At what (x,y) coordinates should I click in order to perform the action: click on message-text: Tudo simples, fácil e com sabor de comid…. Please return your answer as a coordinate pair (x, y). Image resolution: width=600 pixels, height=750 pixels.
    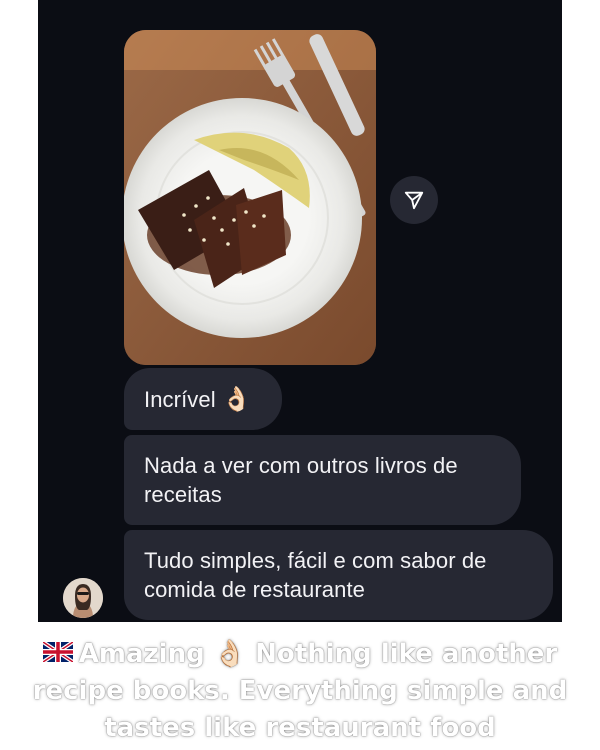
    Looking at the image, I should click on (315, 575).